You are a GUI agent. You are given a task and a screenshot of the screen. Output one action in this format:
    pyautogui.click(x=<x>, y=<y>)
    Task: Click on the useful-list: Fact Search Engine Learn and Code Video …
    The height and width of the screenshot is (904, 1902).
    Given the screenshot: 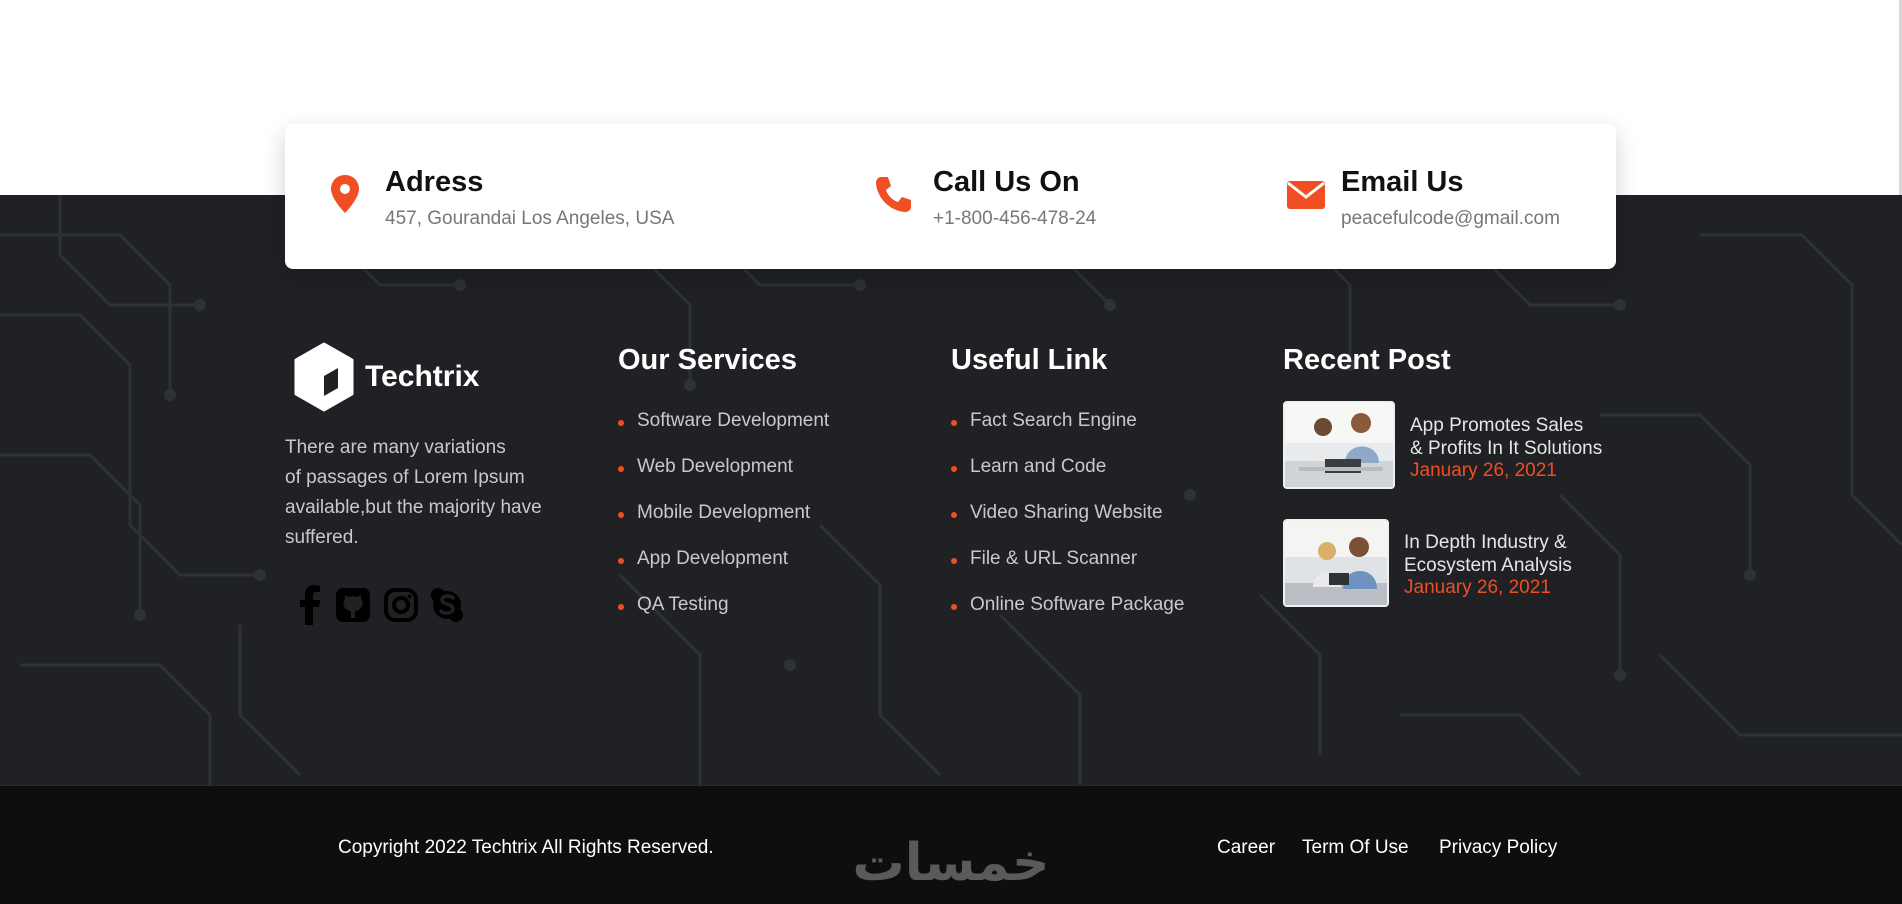 What is the action you would take?
    pyautogui.click(x=1067, y=525)
    